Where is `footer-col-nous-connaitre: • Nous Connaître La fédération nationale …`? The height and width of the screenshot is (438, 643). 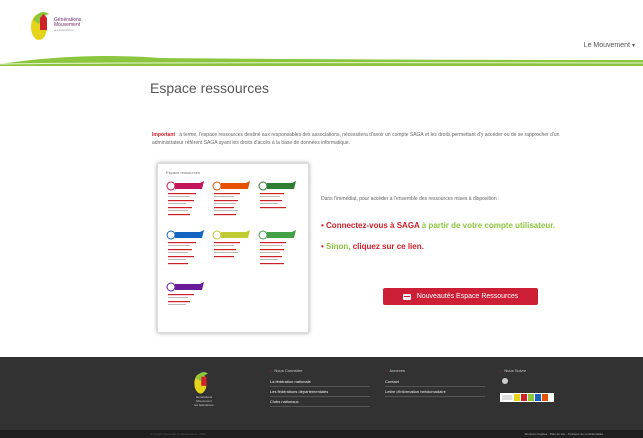 footer-col-nous-connaitre: • Nous Connaître La fédération nationale … is located at coordinates (320, 387).